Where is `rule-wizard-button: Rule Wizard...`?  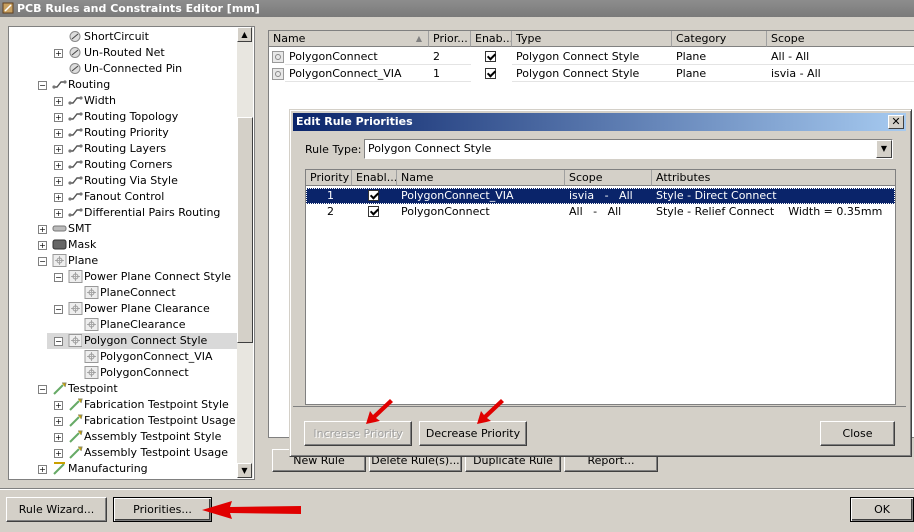
rule-wizard-button: Rule Wizard... is located at coordinates (56, 509).